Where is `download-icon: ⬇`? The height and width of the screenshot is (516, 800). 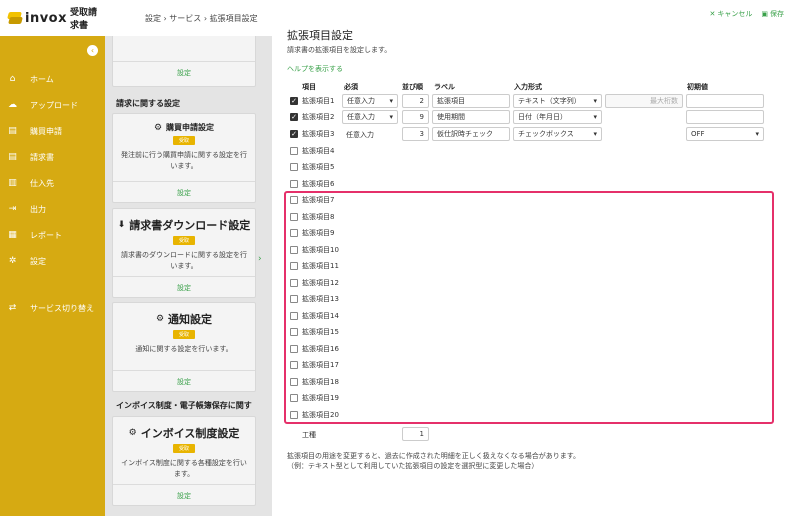
download-icon: ⬇ is located at coordinates (121, 225).